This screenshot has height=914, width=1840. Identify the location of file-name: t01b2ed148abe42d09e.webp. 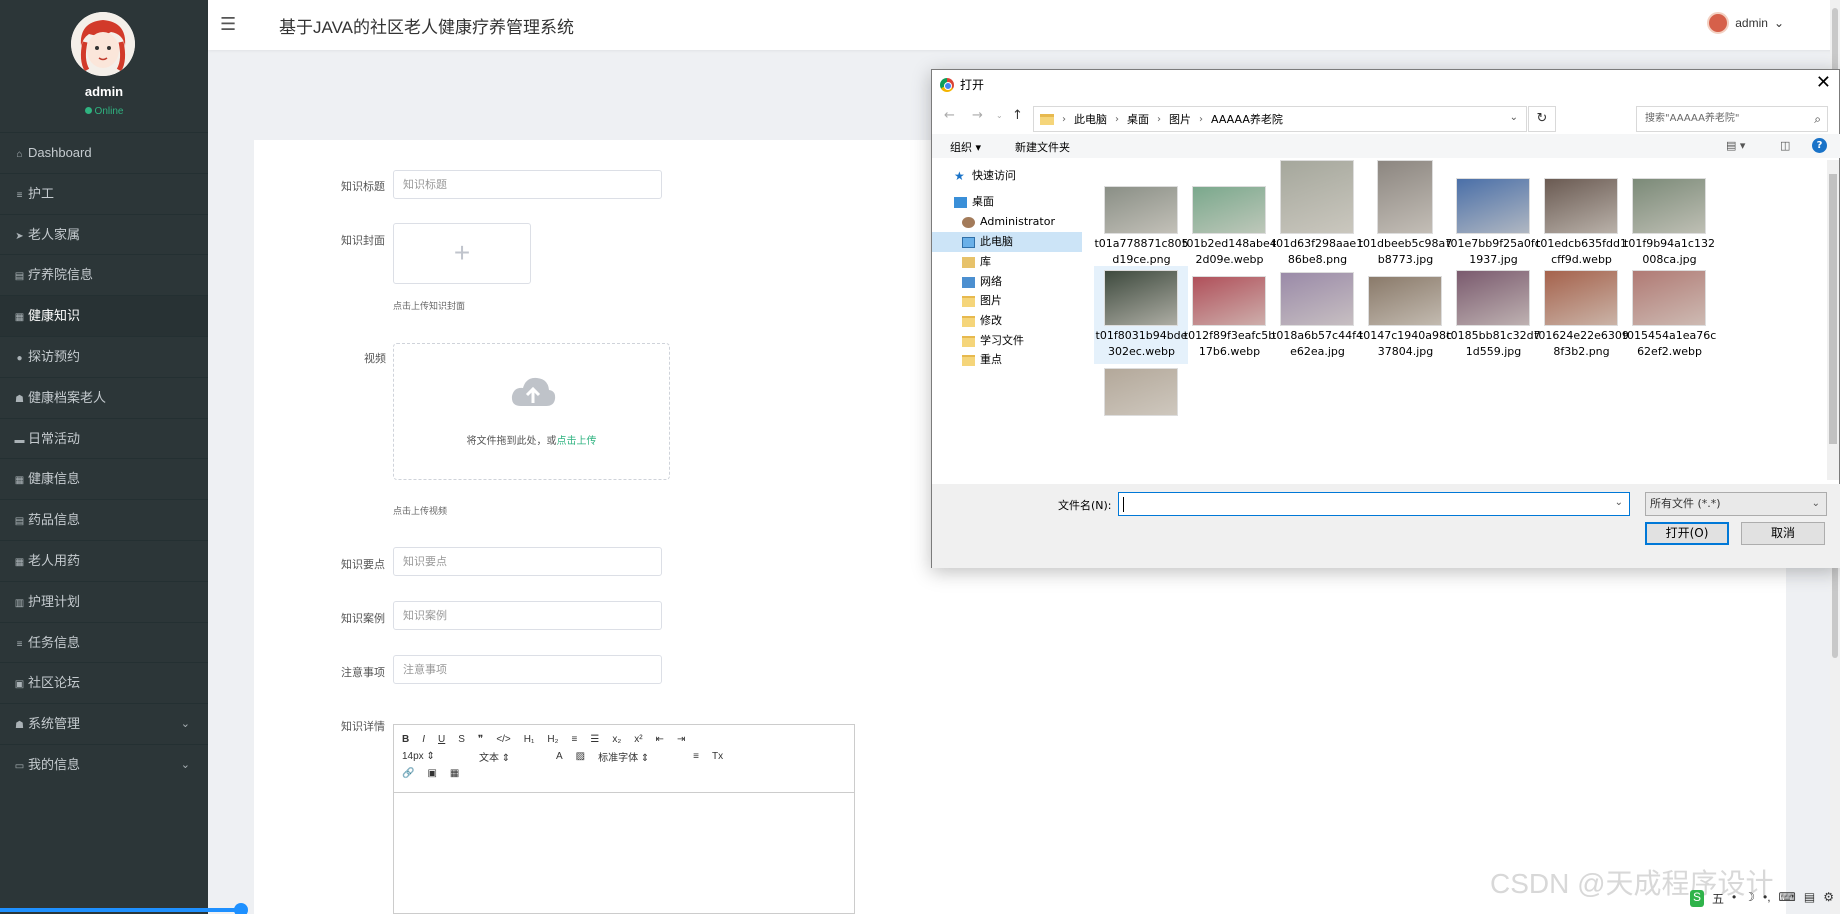
(1229, 252).